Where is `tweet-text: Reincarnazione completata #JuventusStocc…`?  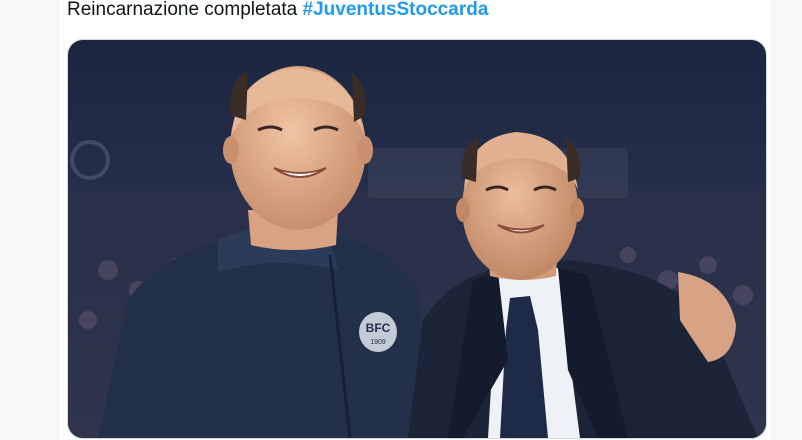
tweet-text: Reincarnazione completata #JuventusStocc… is located at coordinates (277, 12).